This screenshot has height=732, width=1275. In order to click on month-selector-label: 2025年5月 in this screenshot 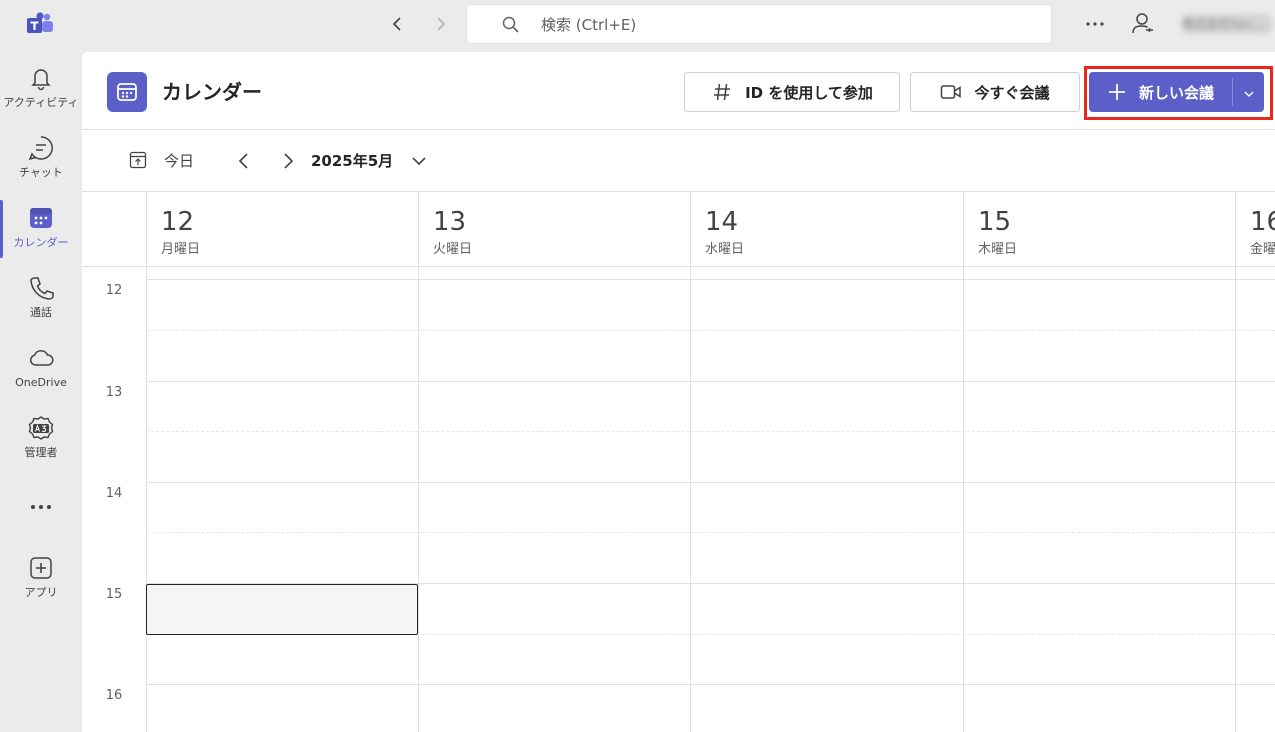, I will do `click(352, 161)`.